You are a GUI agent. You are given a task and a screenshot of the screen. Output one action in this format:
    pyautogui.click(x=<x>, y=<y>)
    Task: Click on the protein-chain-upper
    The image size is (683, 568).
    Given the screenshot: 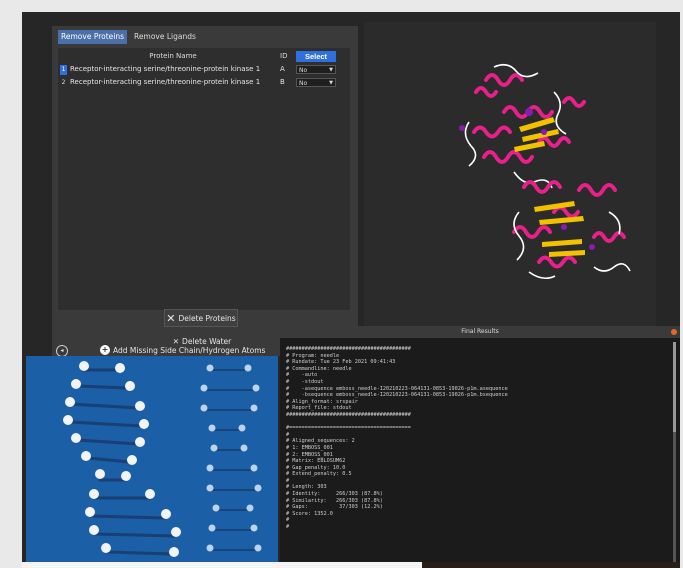 What is the action you would take?
    pyautogui.click(x=522, y=126)
    